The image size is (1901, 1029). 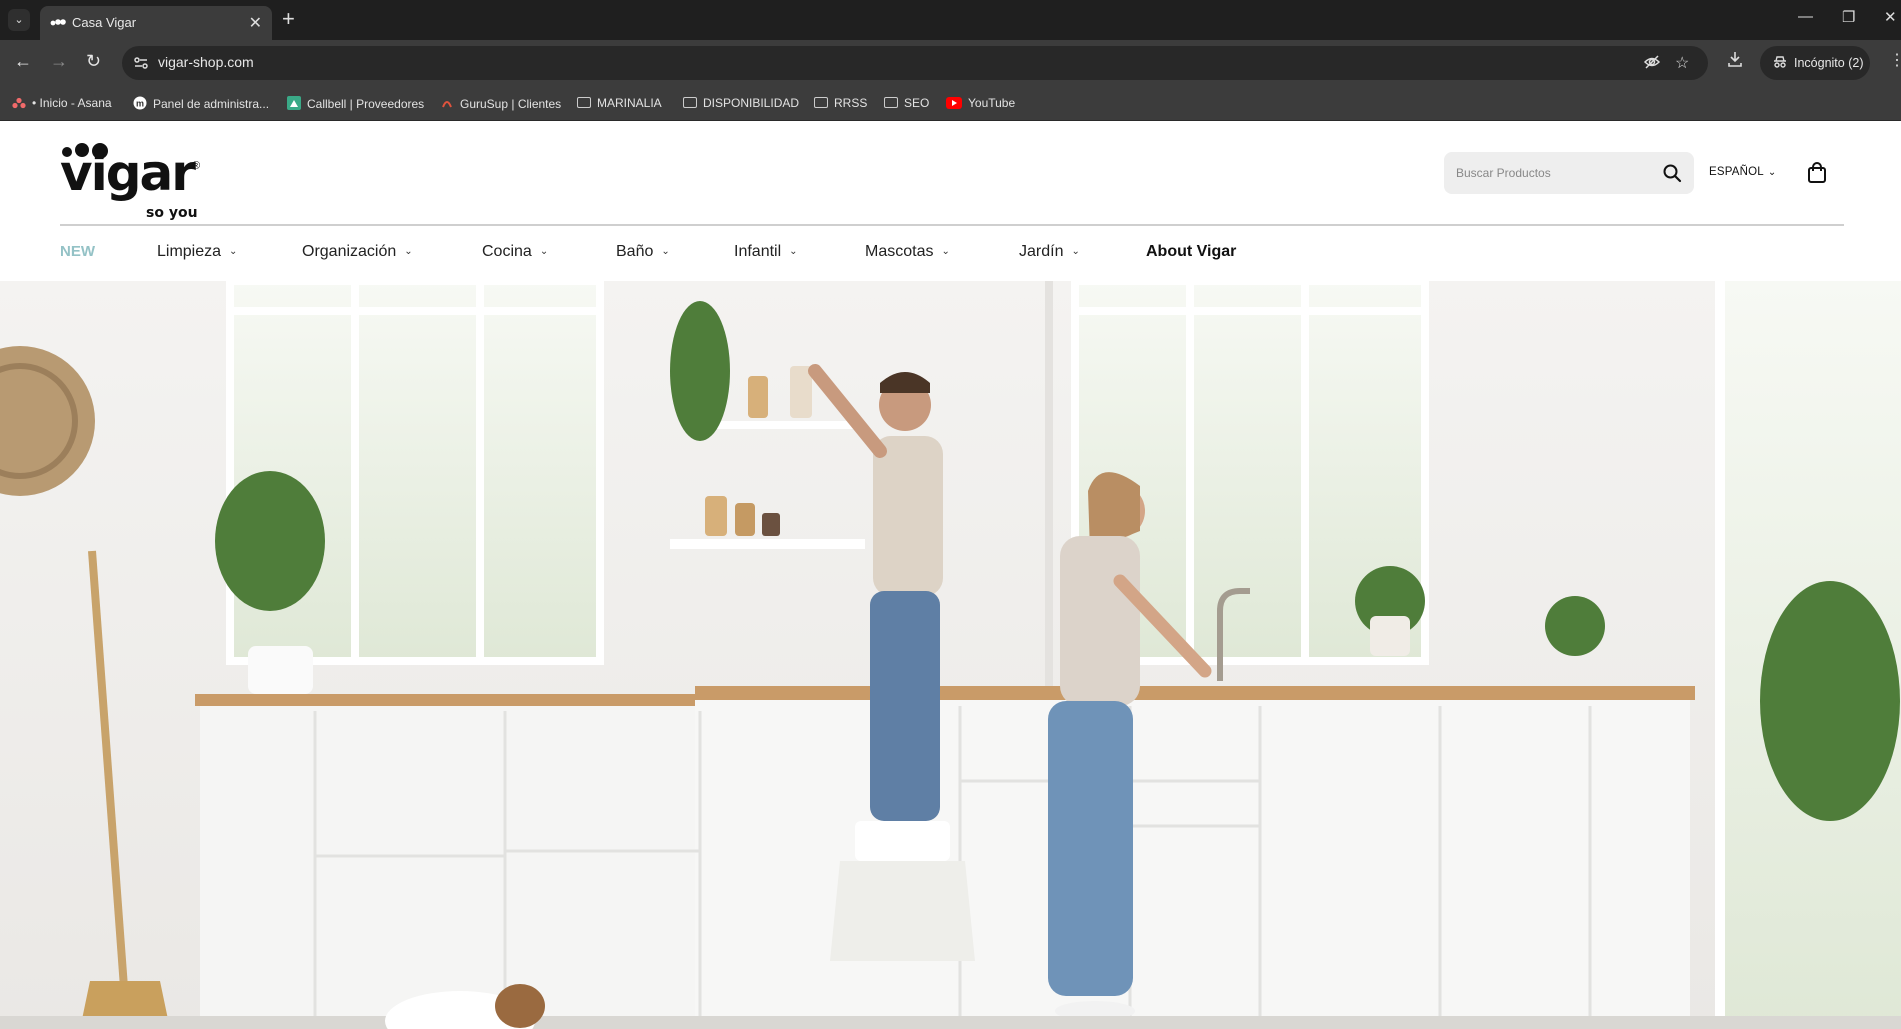 What do you see at coordinates (128, 173) in the screenshot?
I see `logo-word: vigar` at bounding box center [128, 173].